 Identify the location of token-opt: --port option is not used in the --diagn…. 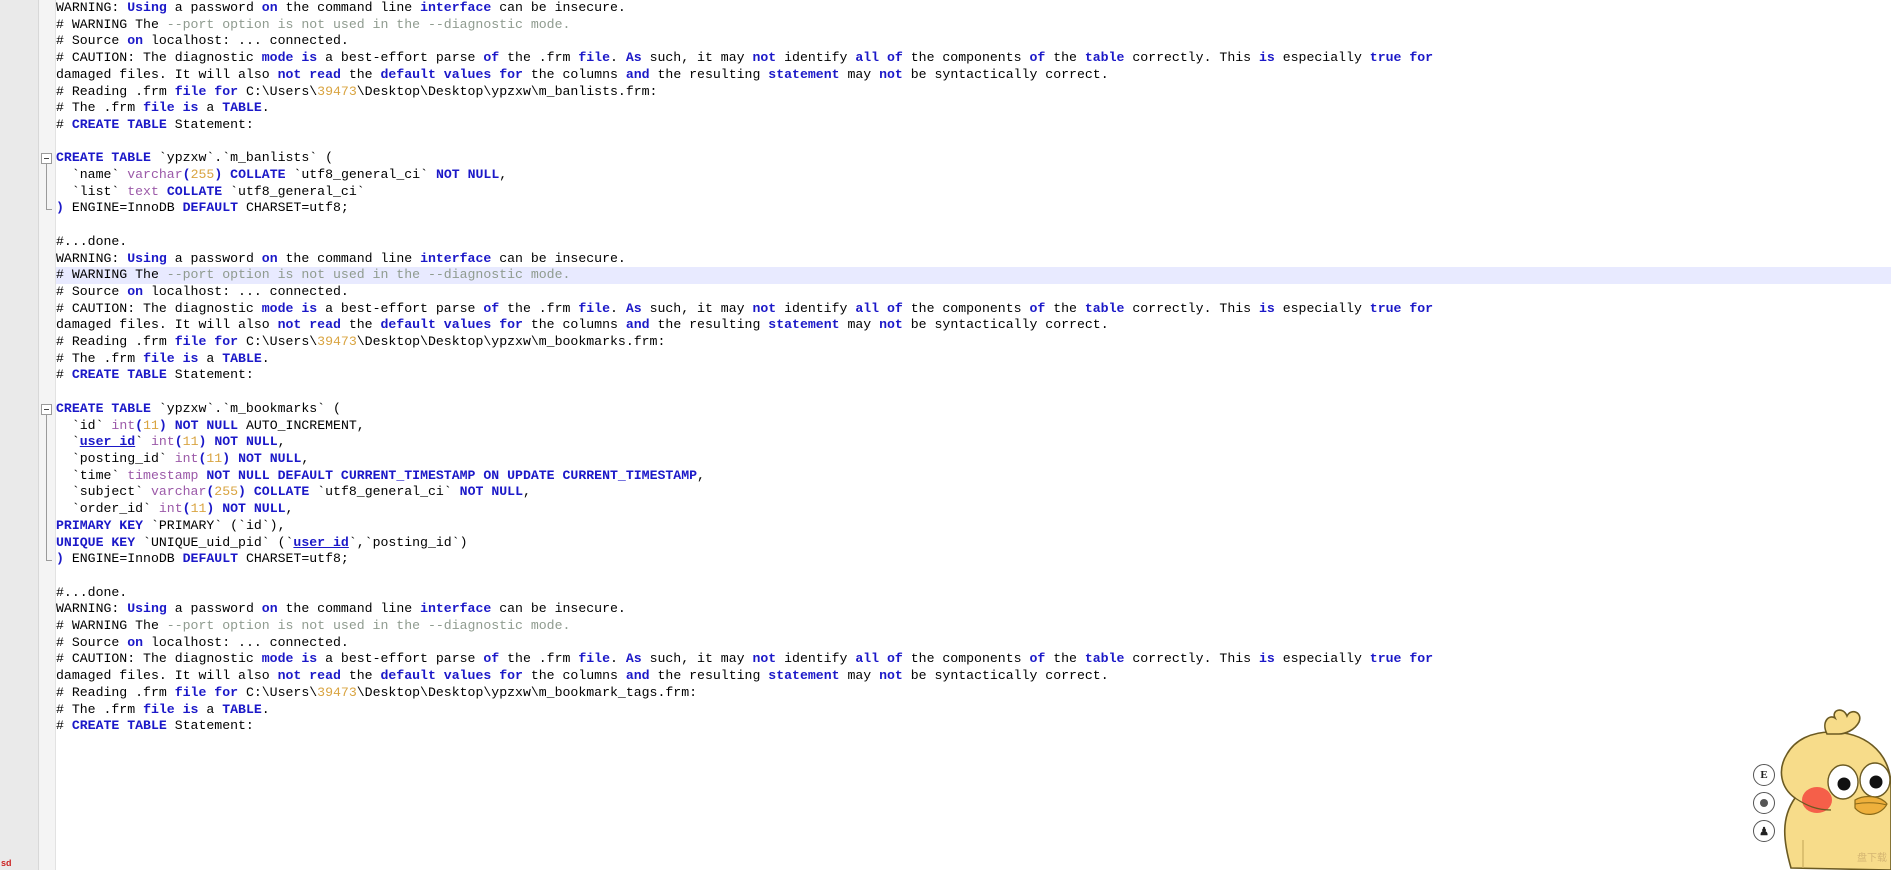
(368, 626).